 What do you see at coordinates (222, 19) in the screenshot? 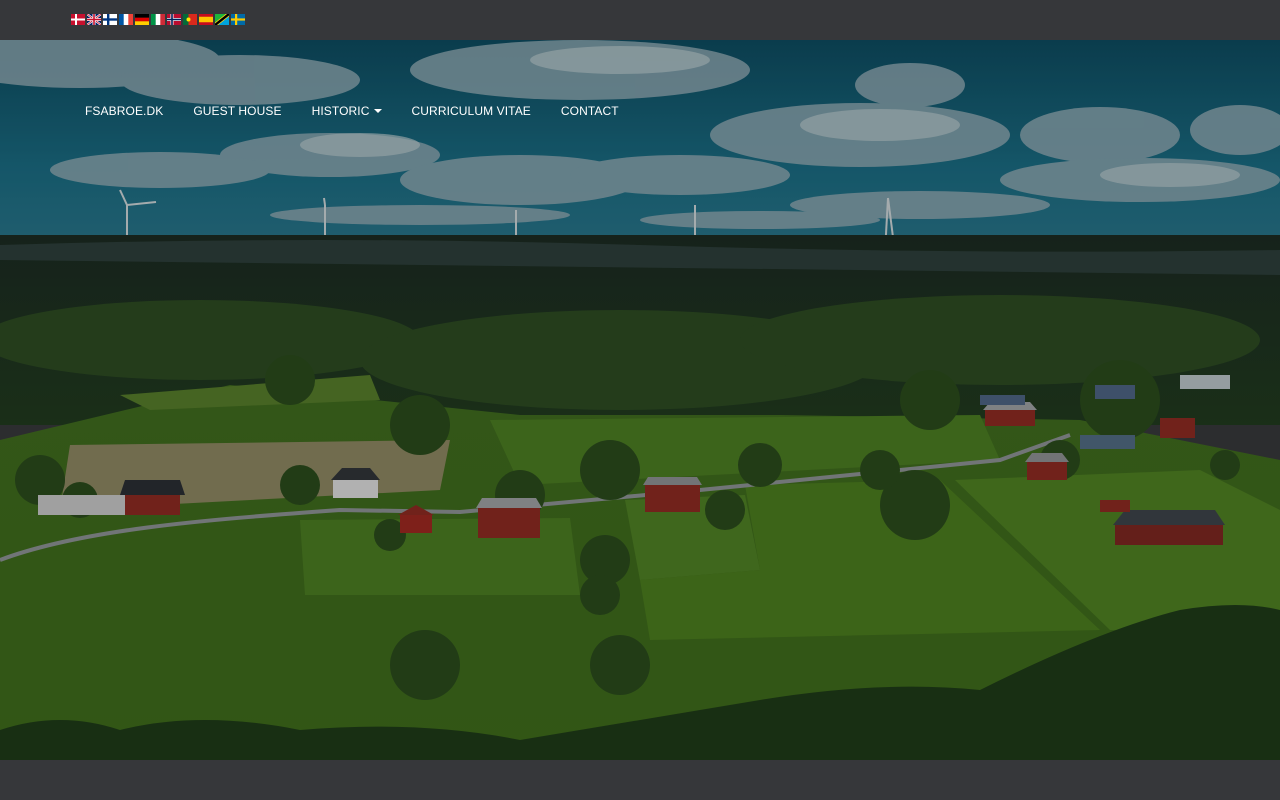
I see `flag-tanzania-icon` at bounding box center [222, 19].